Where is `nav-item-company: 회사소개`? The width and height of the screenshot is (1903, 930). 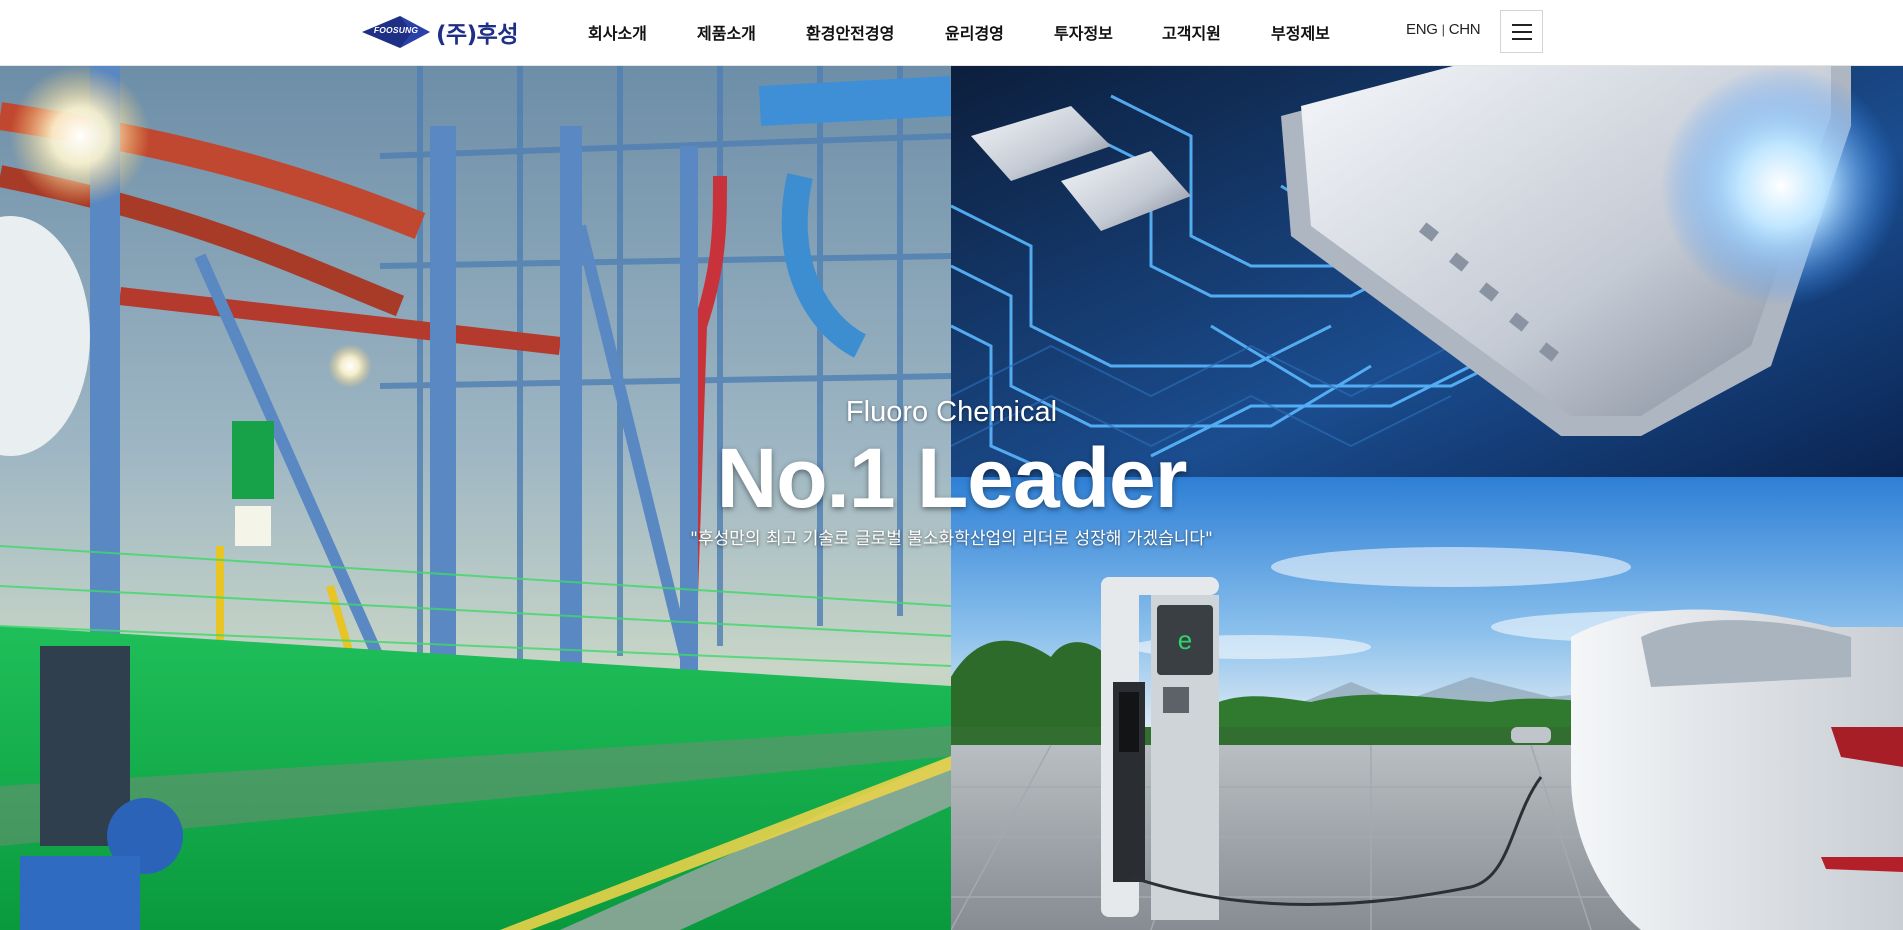
nav-item-company: 회사소개 is located at coordinates (617, 32).